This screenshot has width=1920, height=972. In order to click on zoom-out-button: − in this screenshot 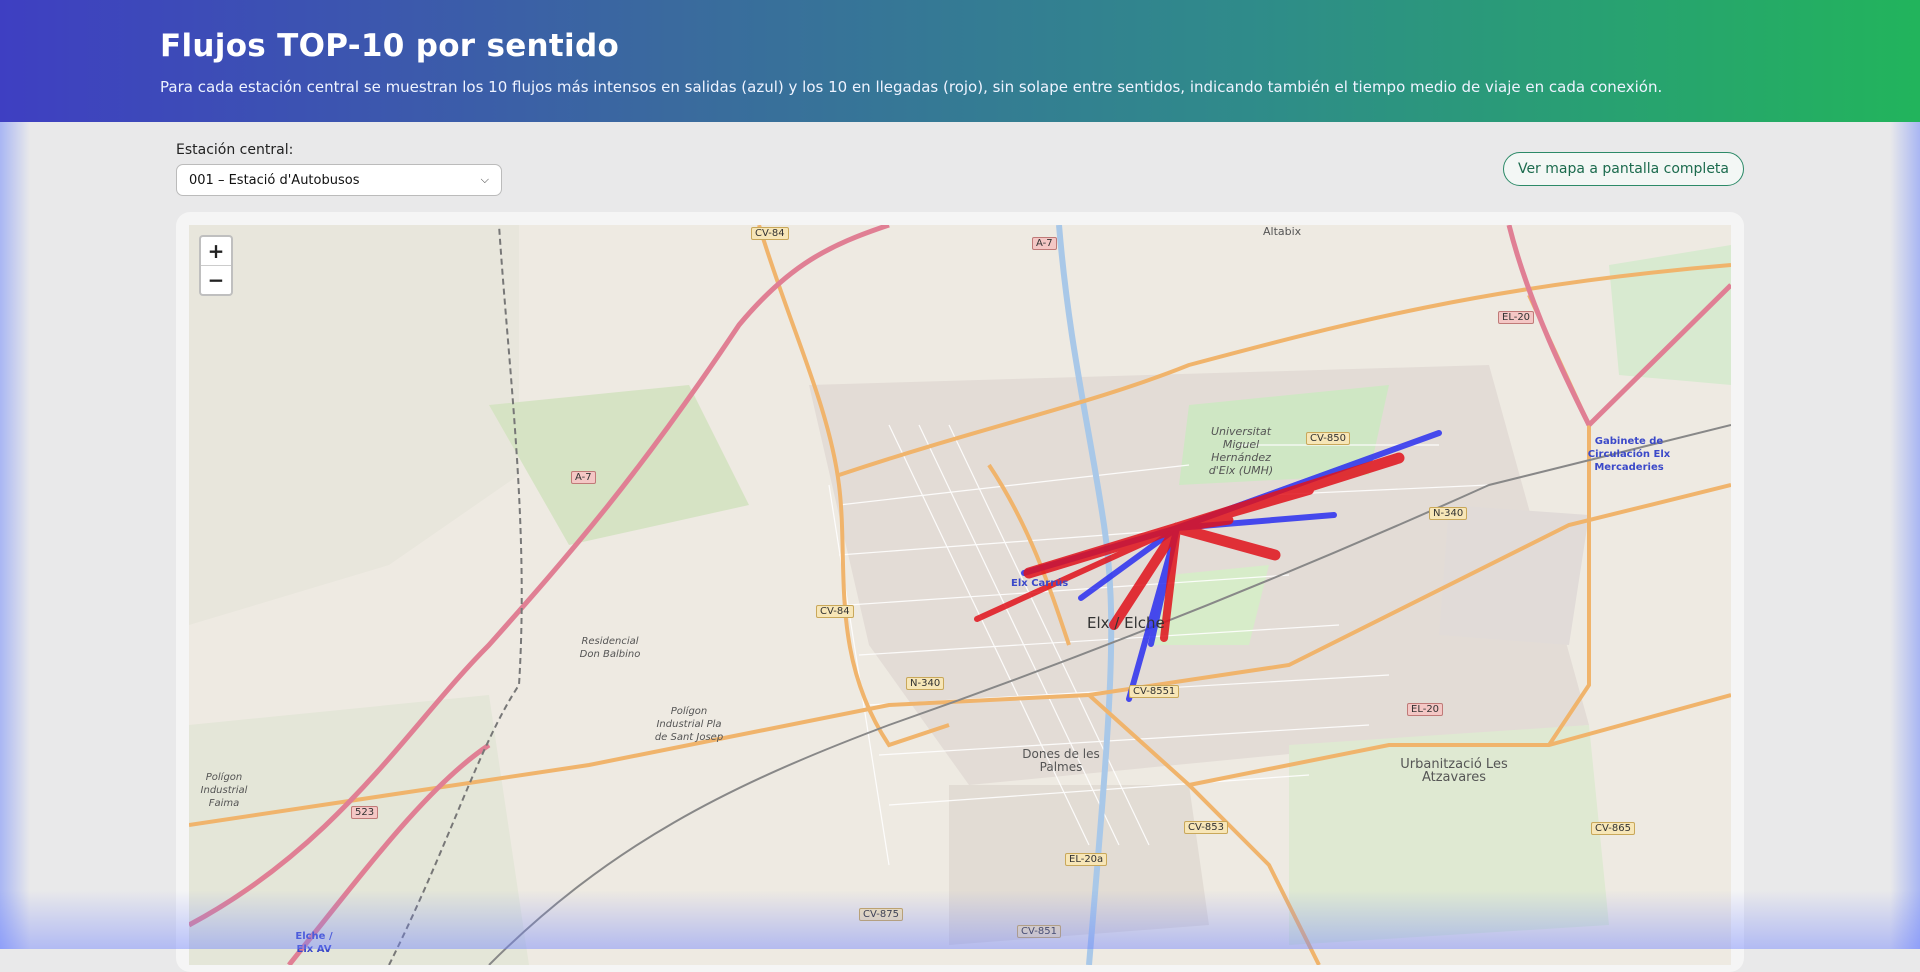, I will do `click(216, 279)`.